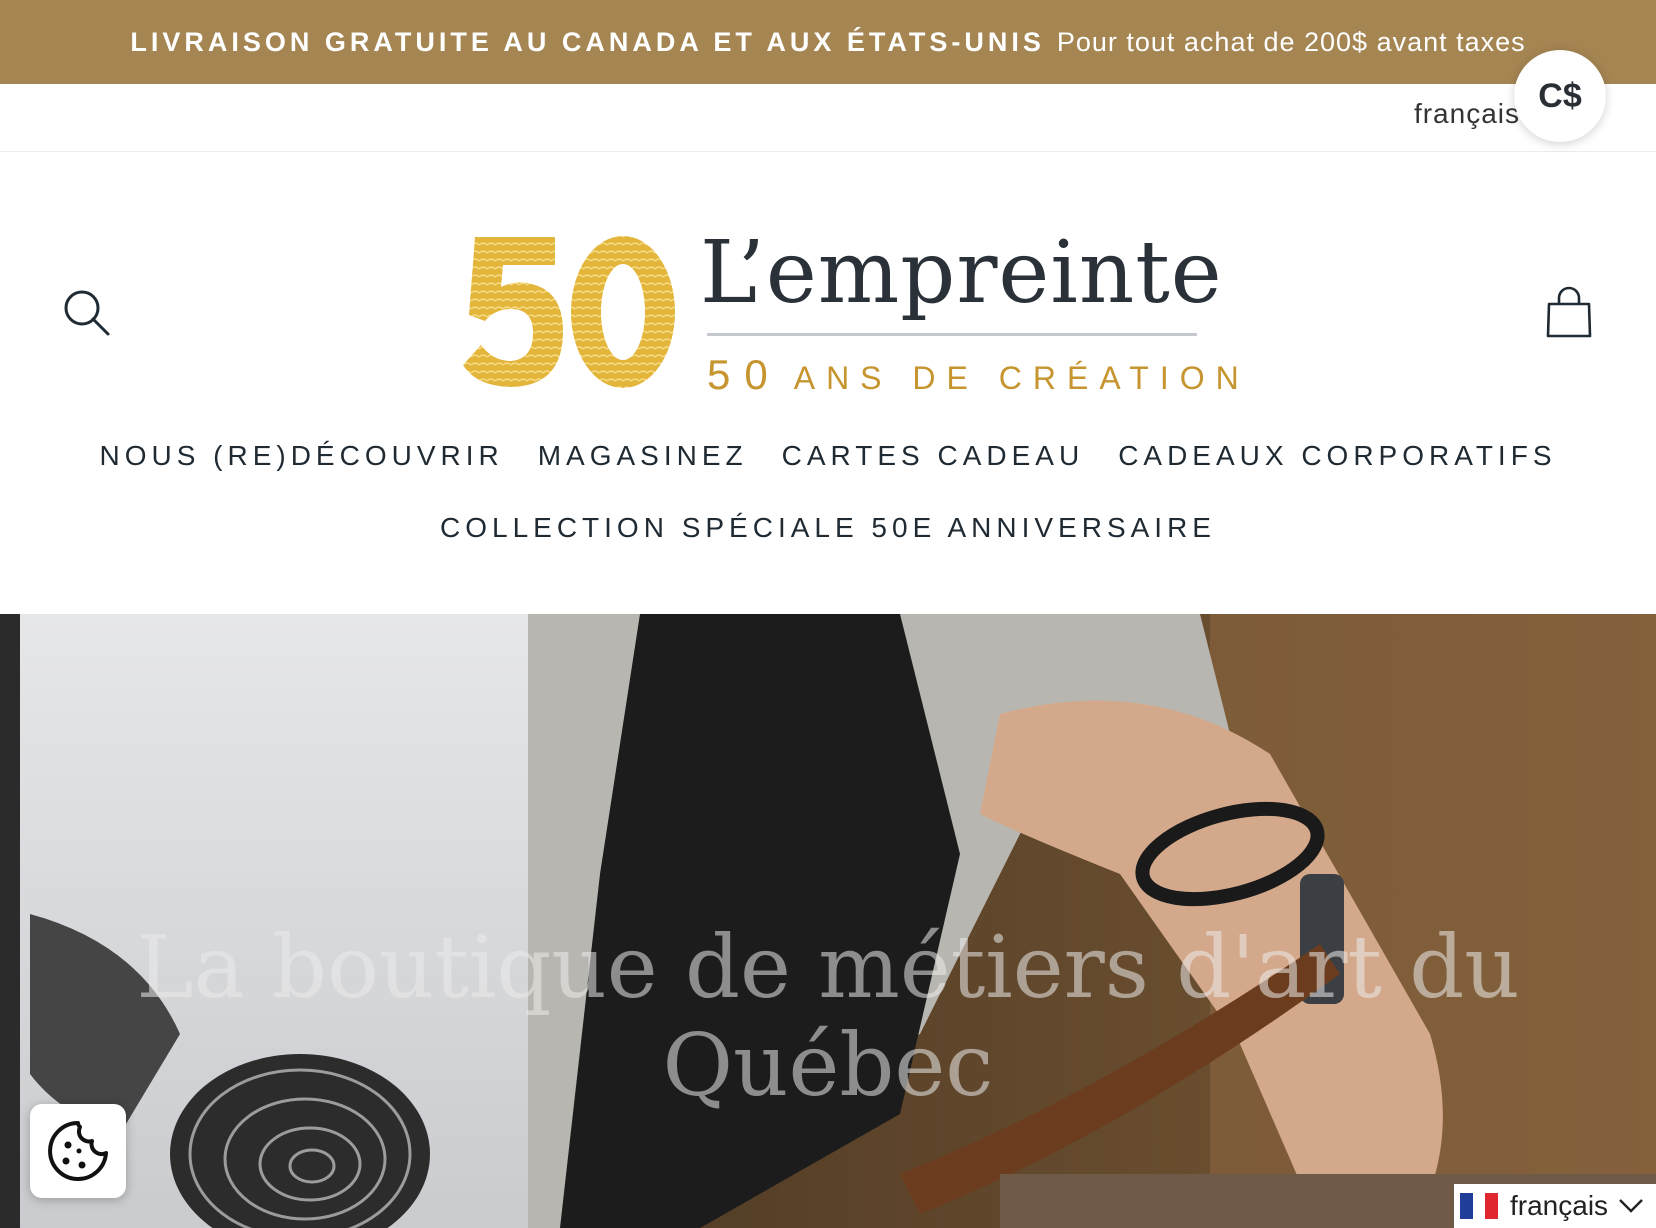  What do you see at coordinates (744, 374) in the screenshot?
I see `logo-tagline-number: 50` at bounding box center [744, 374].